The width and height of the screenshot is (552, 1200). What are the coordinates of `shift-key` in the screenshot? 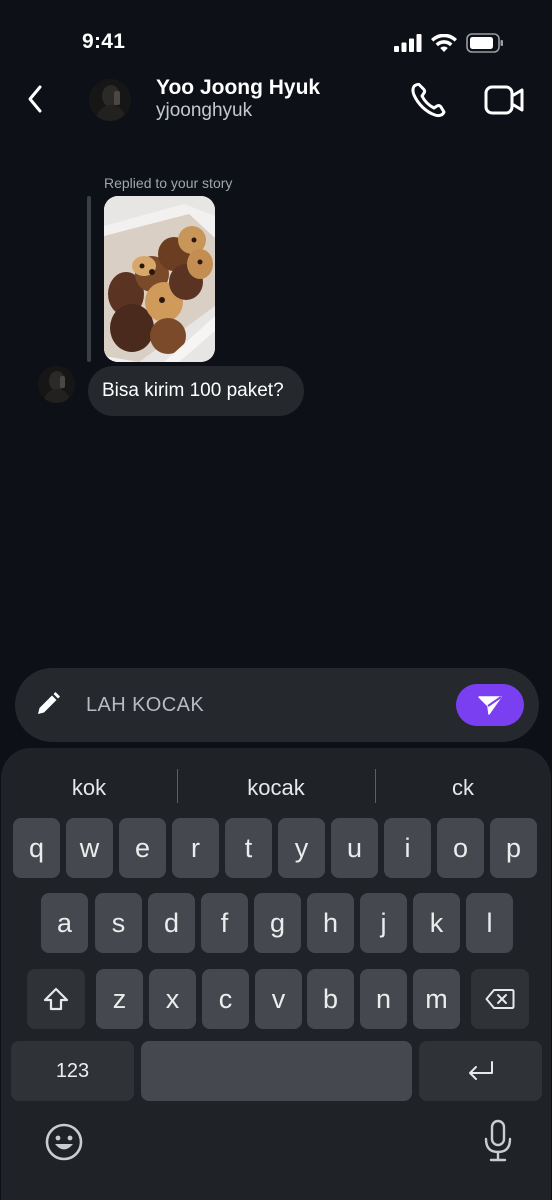 It's located at (56, 999).